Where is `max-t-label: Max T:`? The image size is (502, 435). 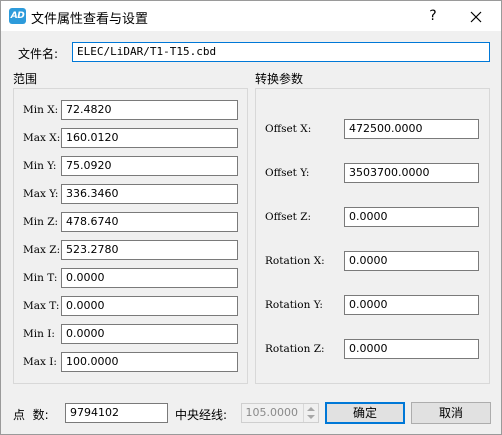
max-t-label: Max T: is located at coordinates (41, 306).